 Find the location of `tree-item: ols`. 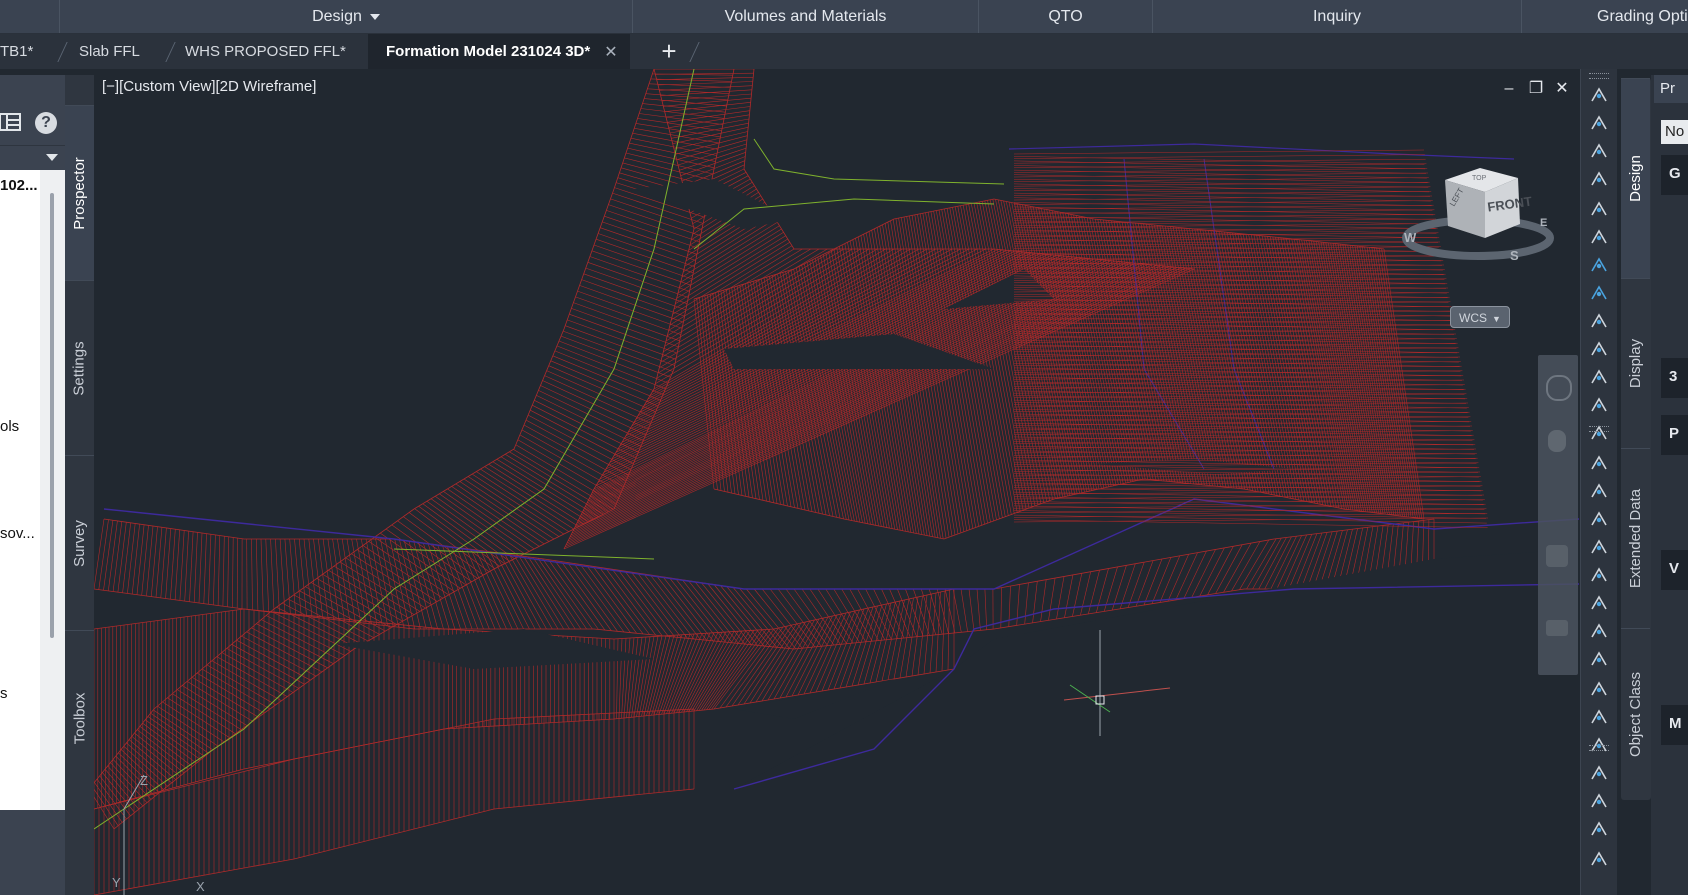

tree-item: ols is located at coordinates (9, 426).